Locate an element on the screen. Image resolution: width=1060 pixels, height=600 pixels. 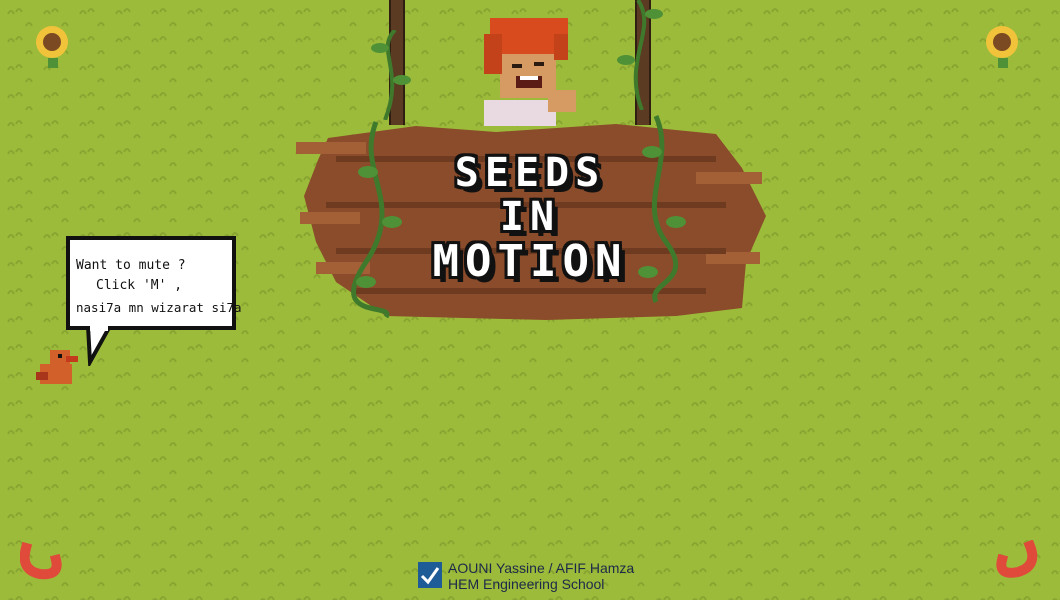
title-line-1: SEEDS is located at coordinates (530, 173).